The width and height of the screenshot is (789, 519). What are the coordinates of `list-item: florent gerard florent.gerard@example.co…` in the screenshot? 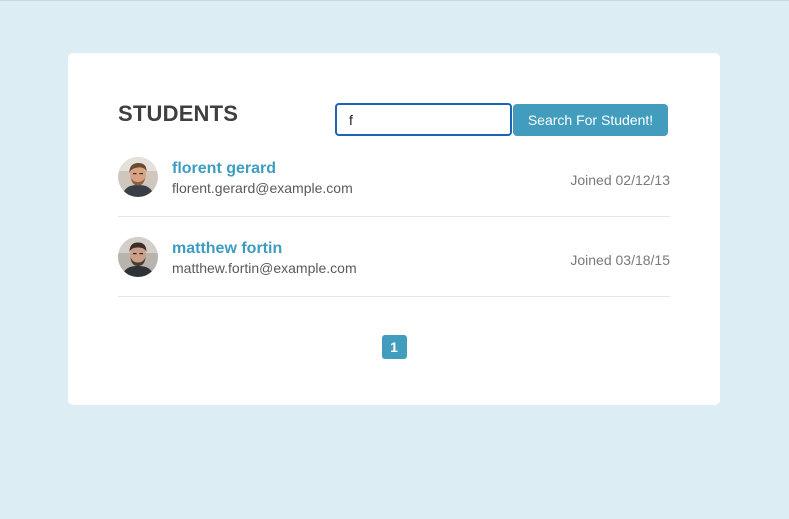 It's located at (394, 177).